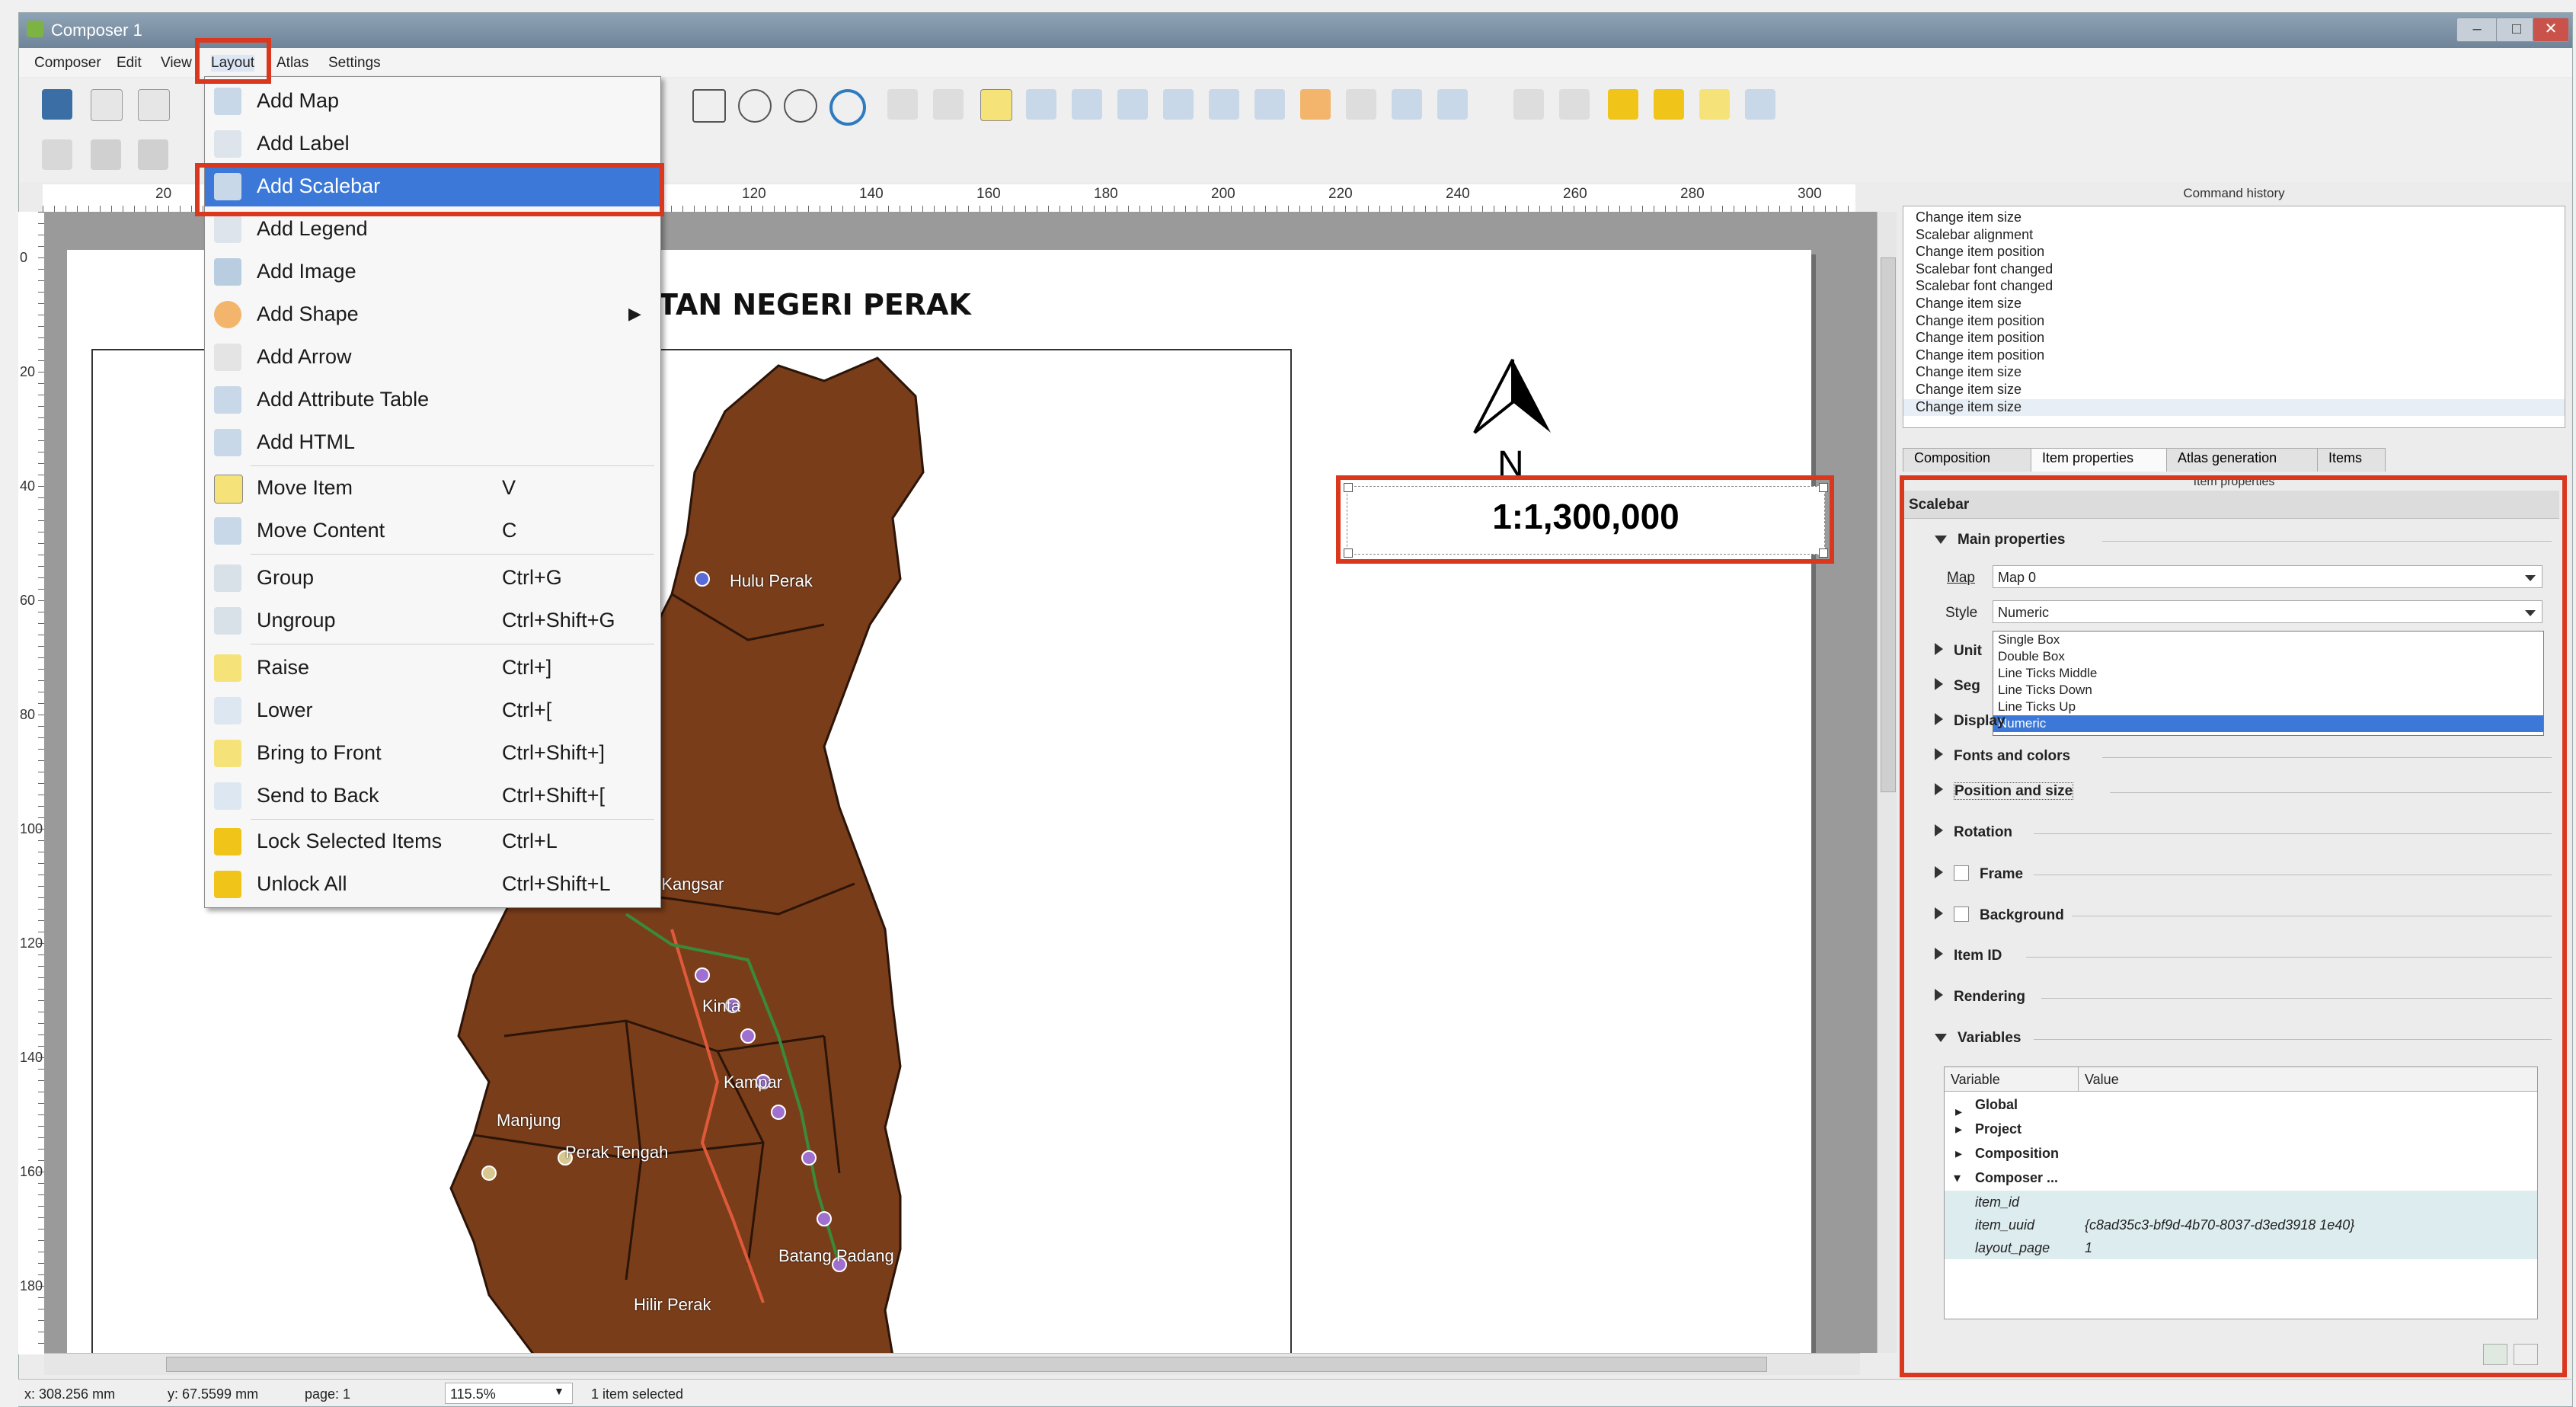  I want to click on minimize-button: –, so click(2477, 30).